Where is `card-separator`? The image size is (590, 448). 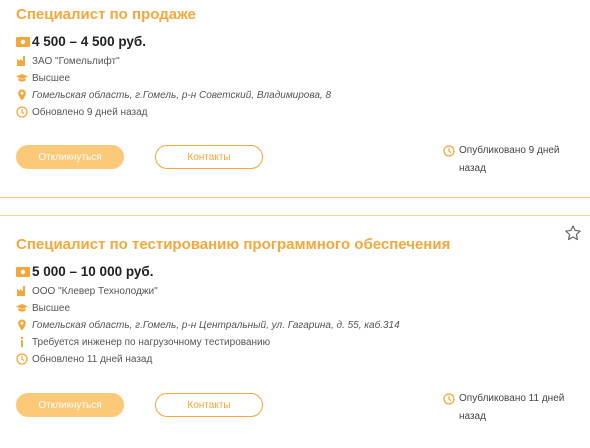
card-separator is located at coordinates (295, 207).